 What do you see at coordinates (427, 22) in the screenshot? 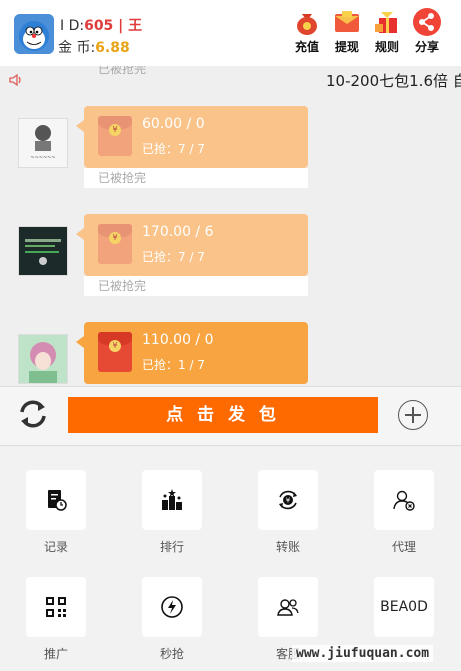
I see `share-icon` at bounding box center [427, 22].